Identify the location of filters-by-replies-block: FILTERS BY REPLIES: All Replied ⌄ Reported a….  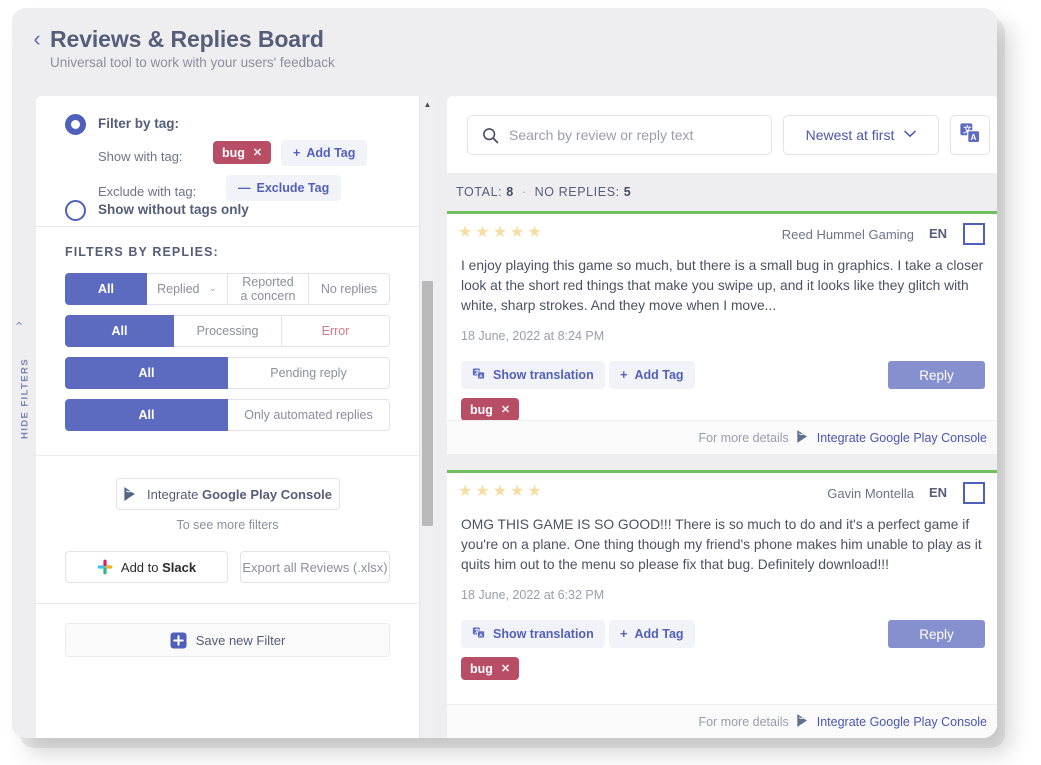
(227, 341).